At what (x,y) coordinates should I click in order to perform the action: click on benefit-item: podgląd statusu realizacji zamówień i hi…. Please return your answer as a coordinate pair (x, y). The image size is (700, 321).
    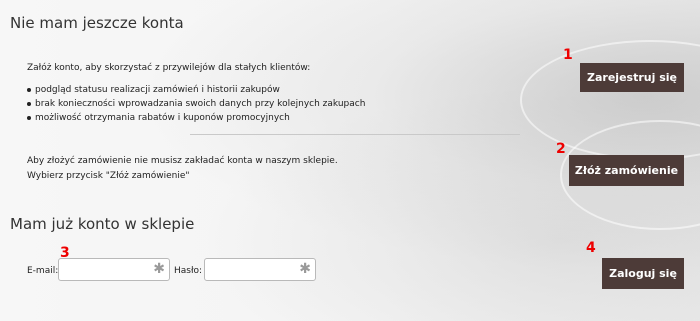
    Looking at the image, I should click on (196, 90).